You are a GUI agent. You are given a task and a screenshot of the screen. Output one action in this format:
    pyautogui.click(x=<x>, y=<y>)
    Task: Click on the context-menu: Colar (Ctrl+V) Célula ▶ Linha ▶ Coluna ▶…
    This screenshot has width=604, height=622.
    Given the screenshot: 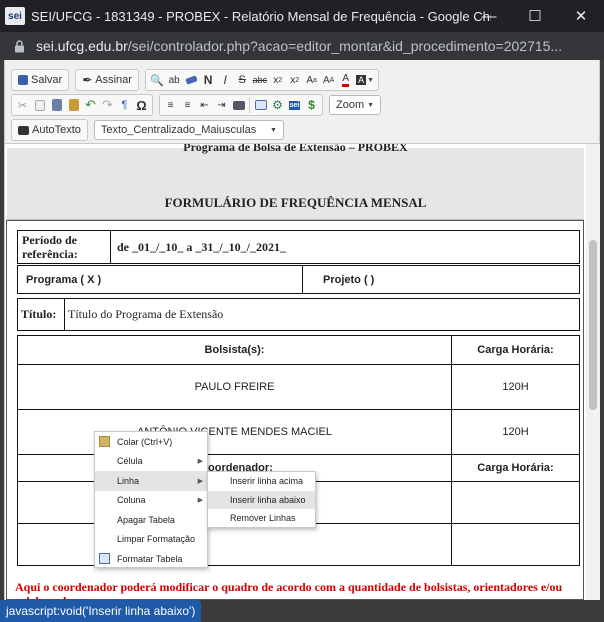 What is the action you would take?
    pyautogui.click(x=151, y=499)
    